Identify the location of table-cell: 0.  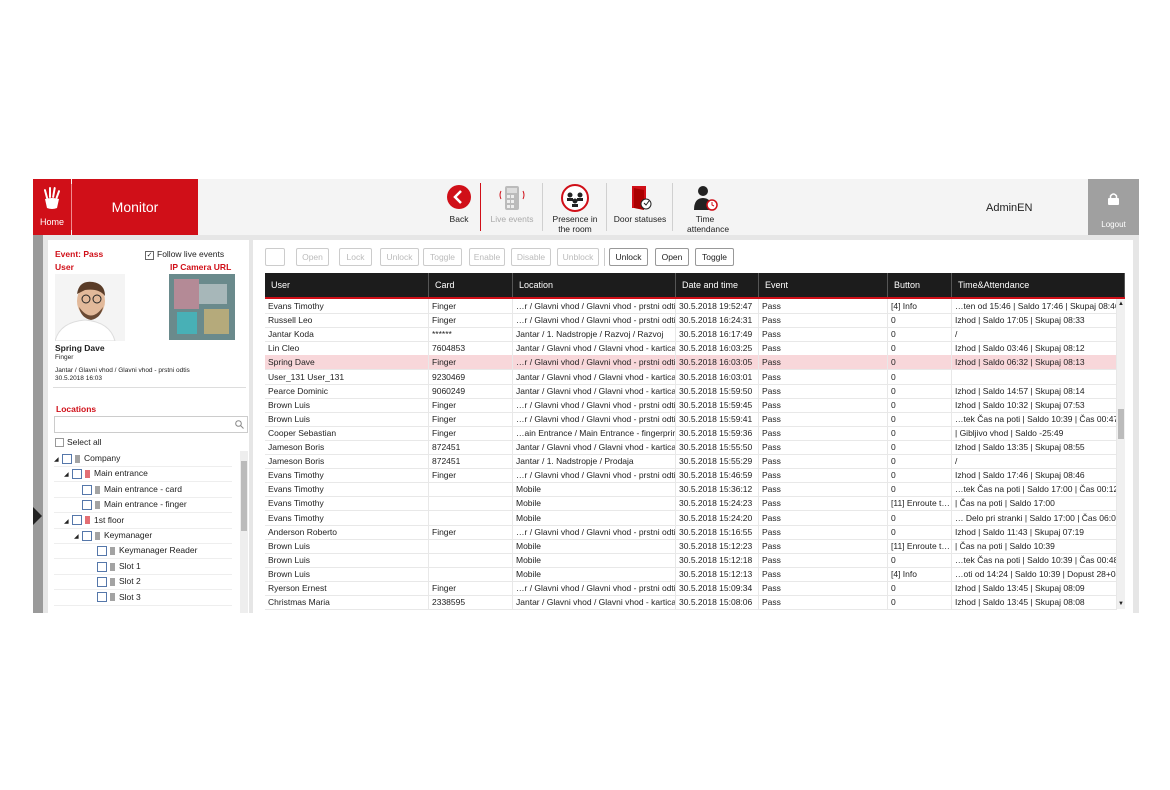
(920, 348).